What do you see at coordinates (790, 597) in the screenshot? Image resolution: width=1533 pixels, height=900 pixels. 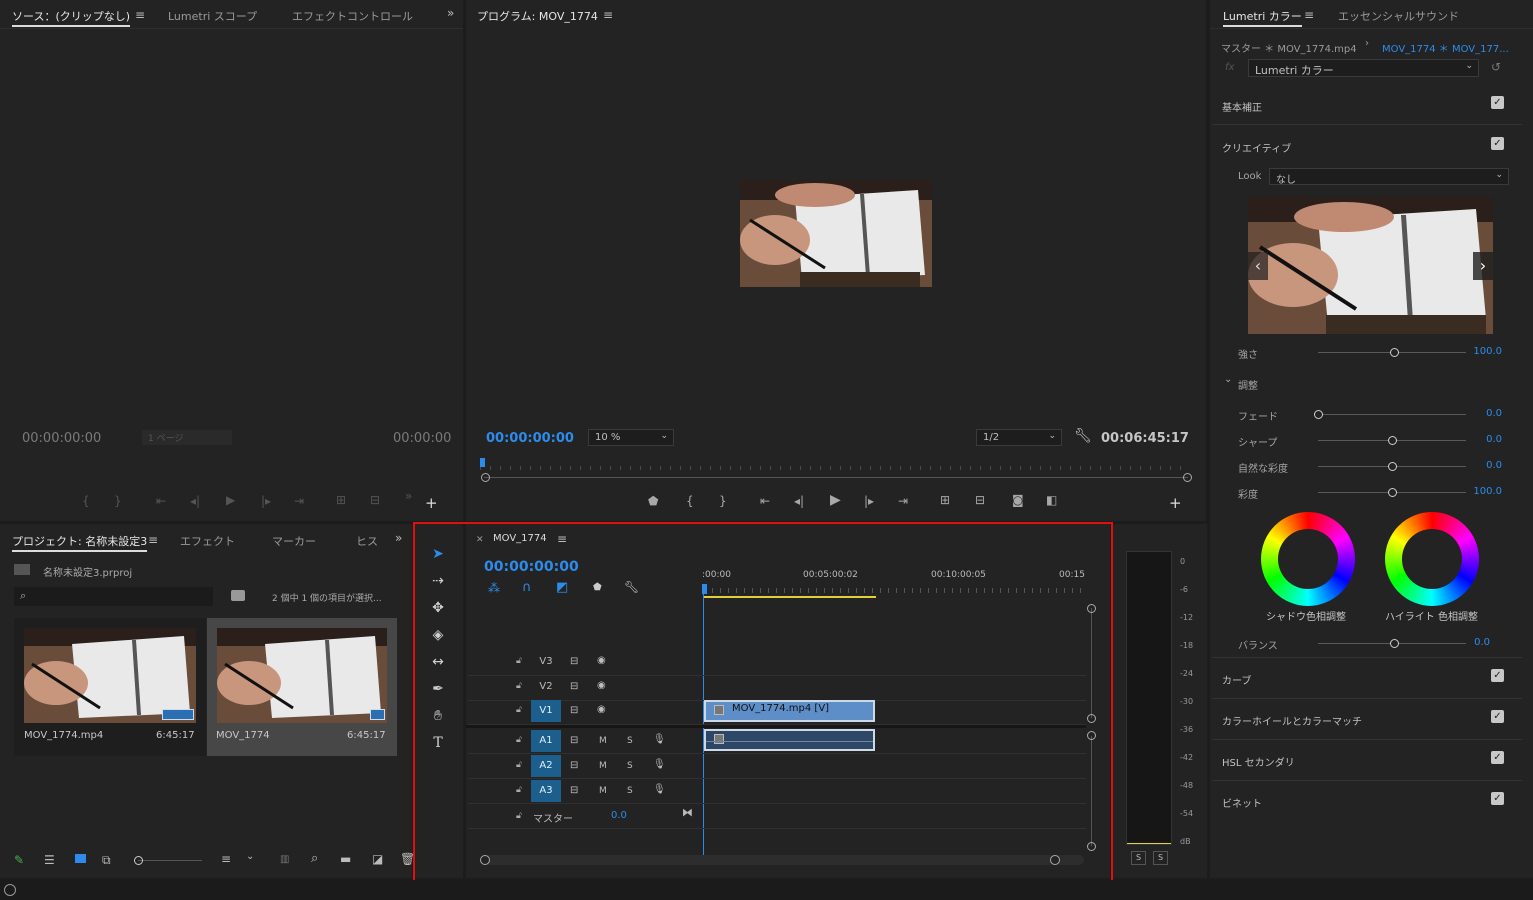 I see `work-area-bar` at bounding box center [790, 597].